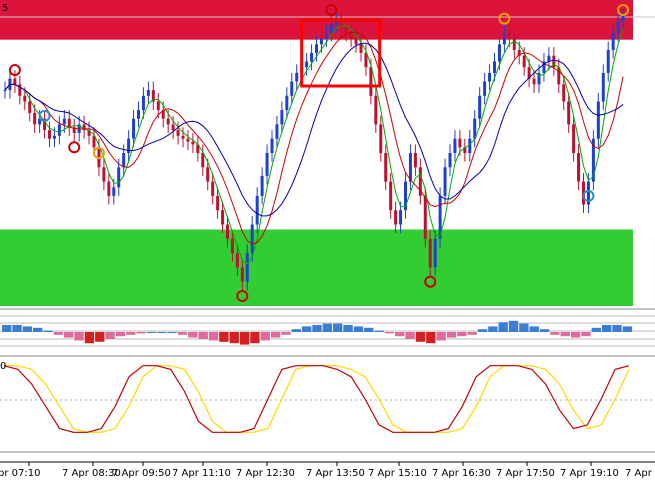 Image resolution: width=655 pixels, height=483 pixels. Describe the element at coordinates (644, 153) in the screenshot. I see `right-margin` at that location.